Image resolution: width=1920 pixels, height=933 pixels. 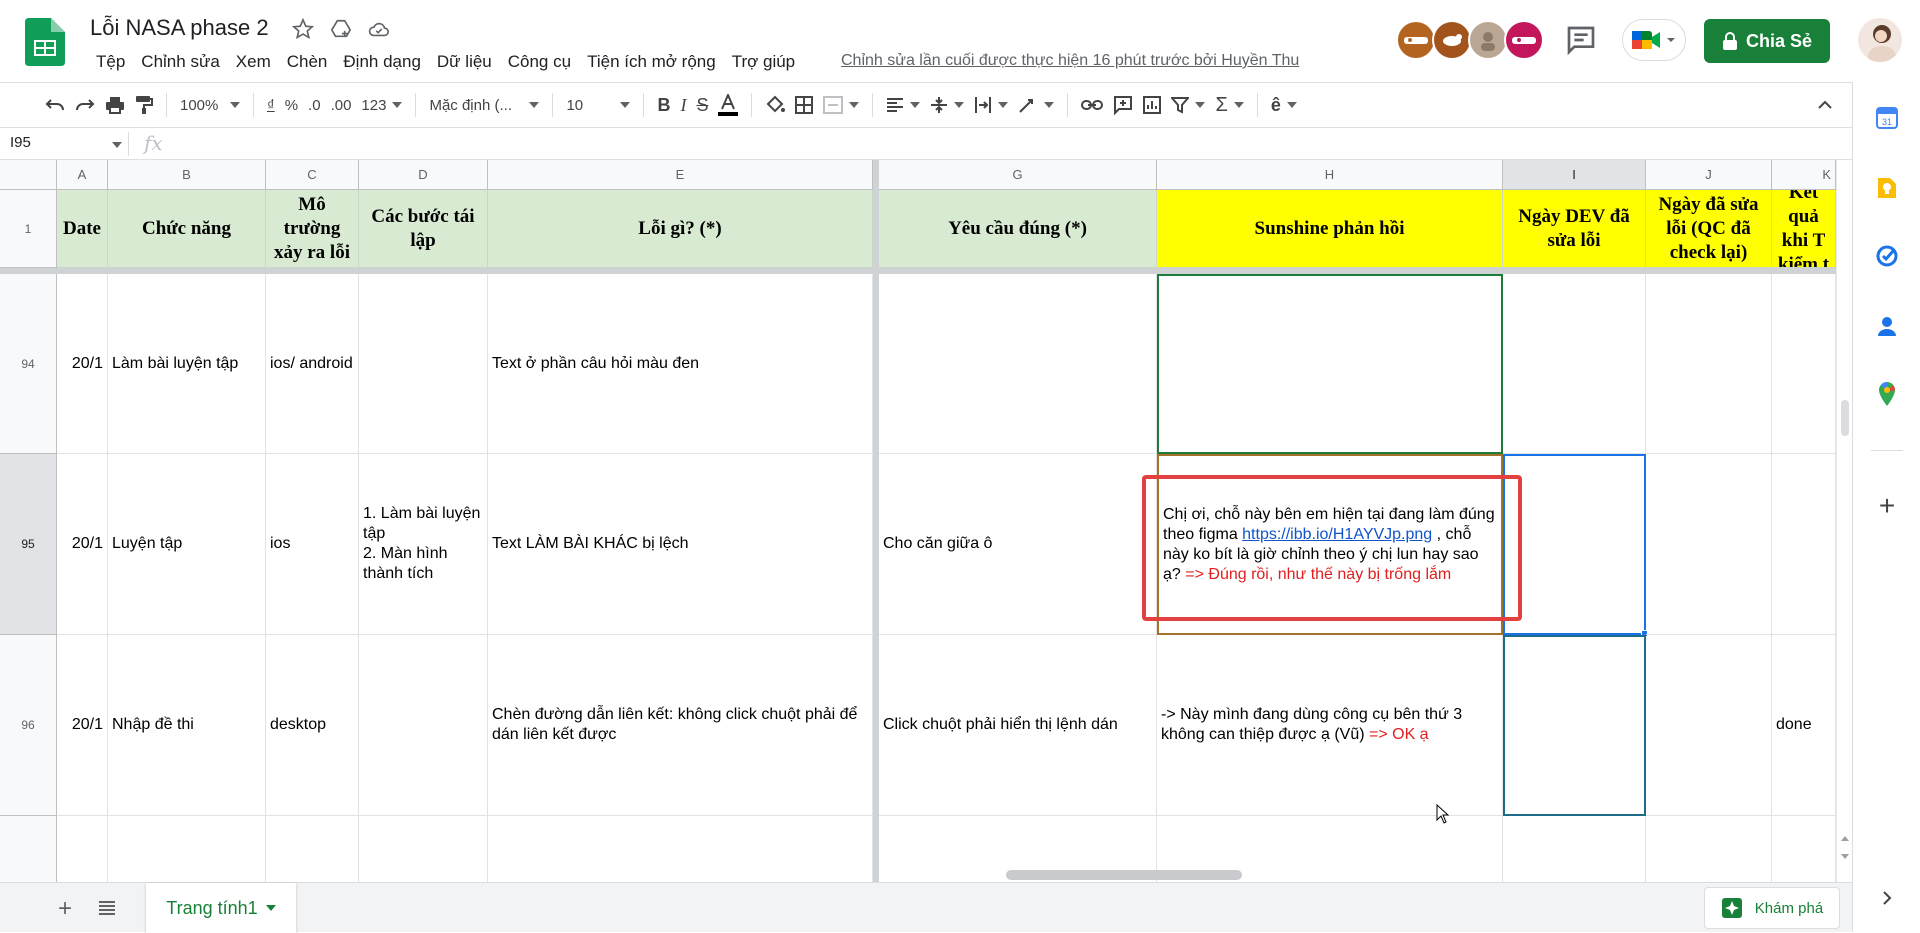 I want to click on column-header-i: I, so click(x=1574, y=175).